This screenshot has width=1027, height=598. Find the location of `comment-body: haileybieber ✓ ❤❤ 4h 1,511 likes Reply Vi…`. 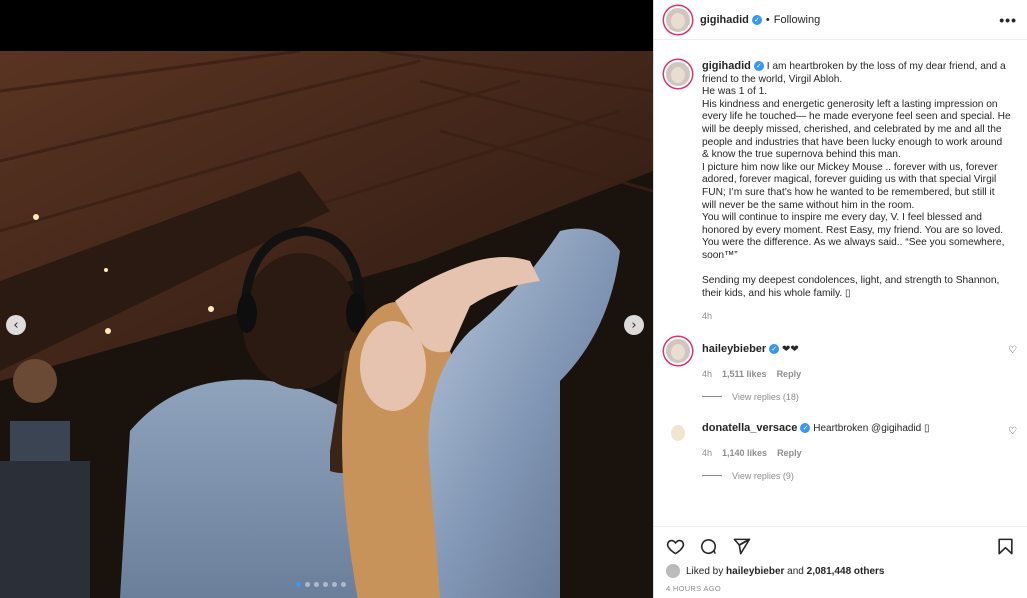

comment-body: haileybieber ✓ ❤❤ 4h 1,511 likes Reply Vi… is located at coordinates (847, 369).